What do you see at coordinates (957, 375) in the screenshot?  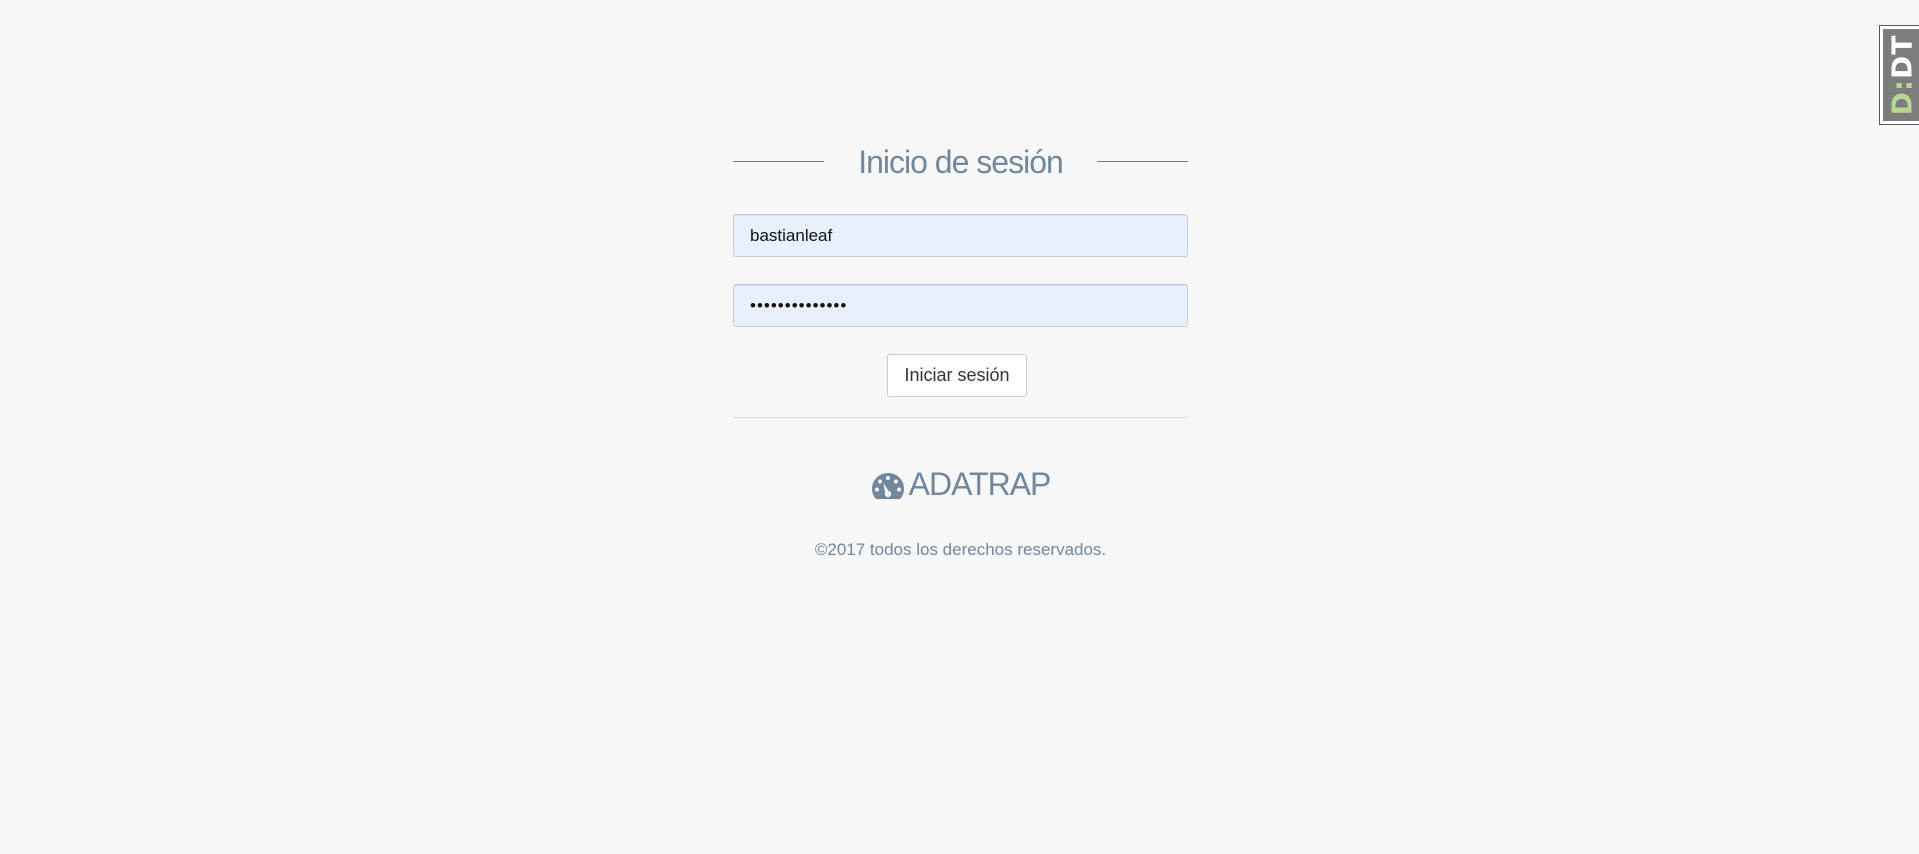 I see `login-button: Iniciar sesión` at bounding box center [957, 375].